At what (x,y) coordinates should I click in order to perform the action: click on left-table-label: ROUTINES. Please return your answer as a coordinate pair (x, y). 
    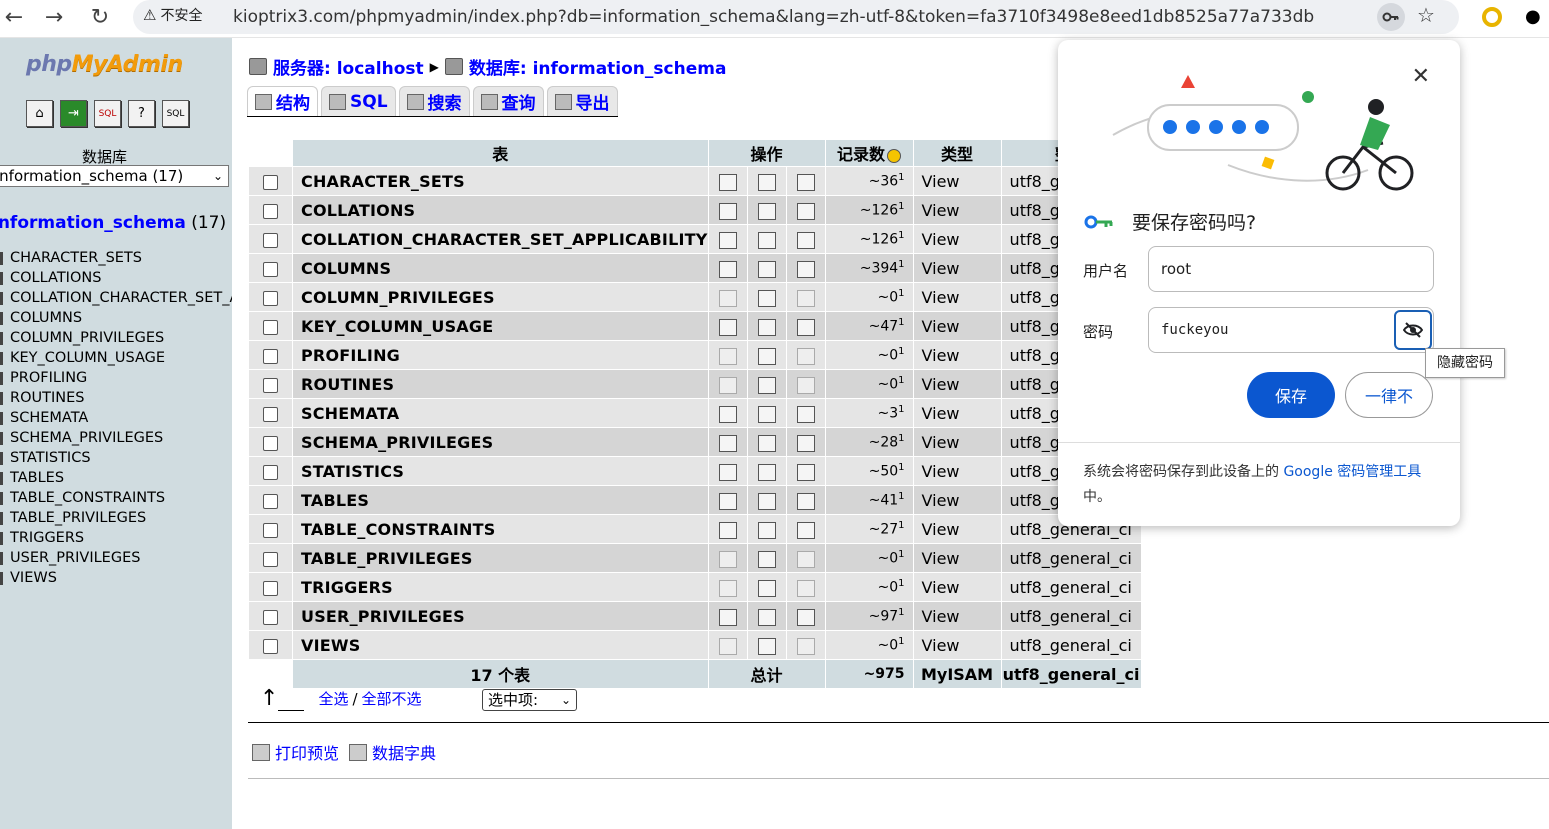
    Looking at the image, I should click on (47, 398).